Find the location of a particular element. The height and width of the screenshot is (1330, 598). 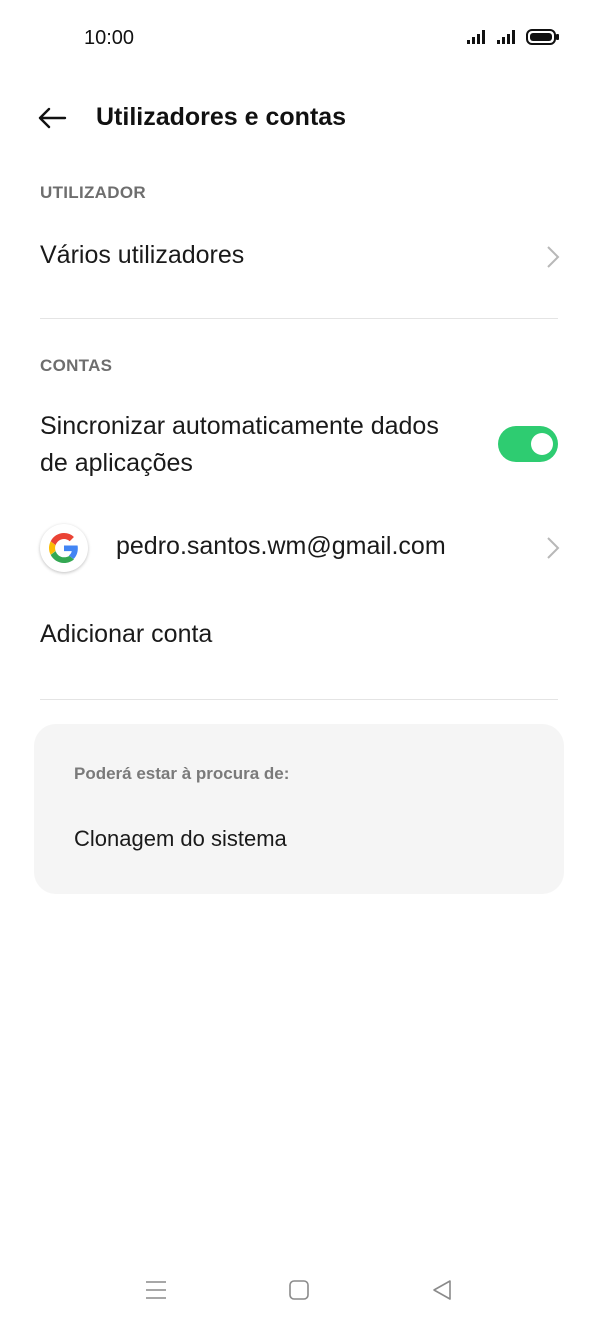

battery-icon is located at coordinates (542, 37).